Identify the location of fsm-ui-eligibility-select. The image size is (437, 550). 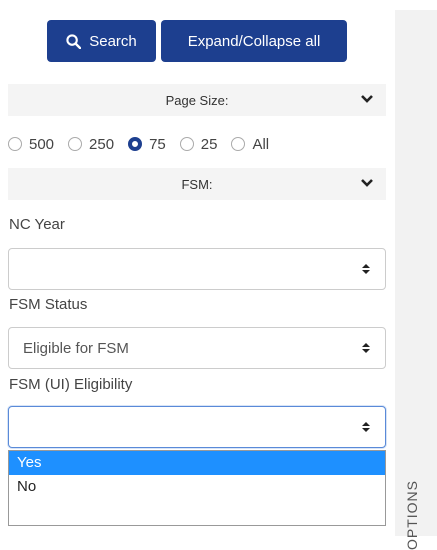
(197, 427).